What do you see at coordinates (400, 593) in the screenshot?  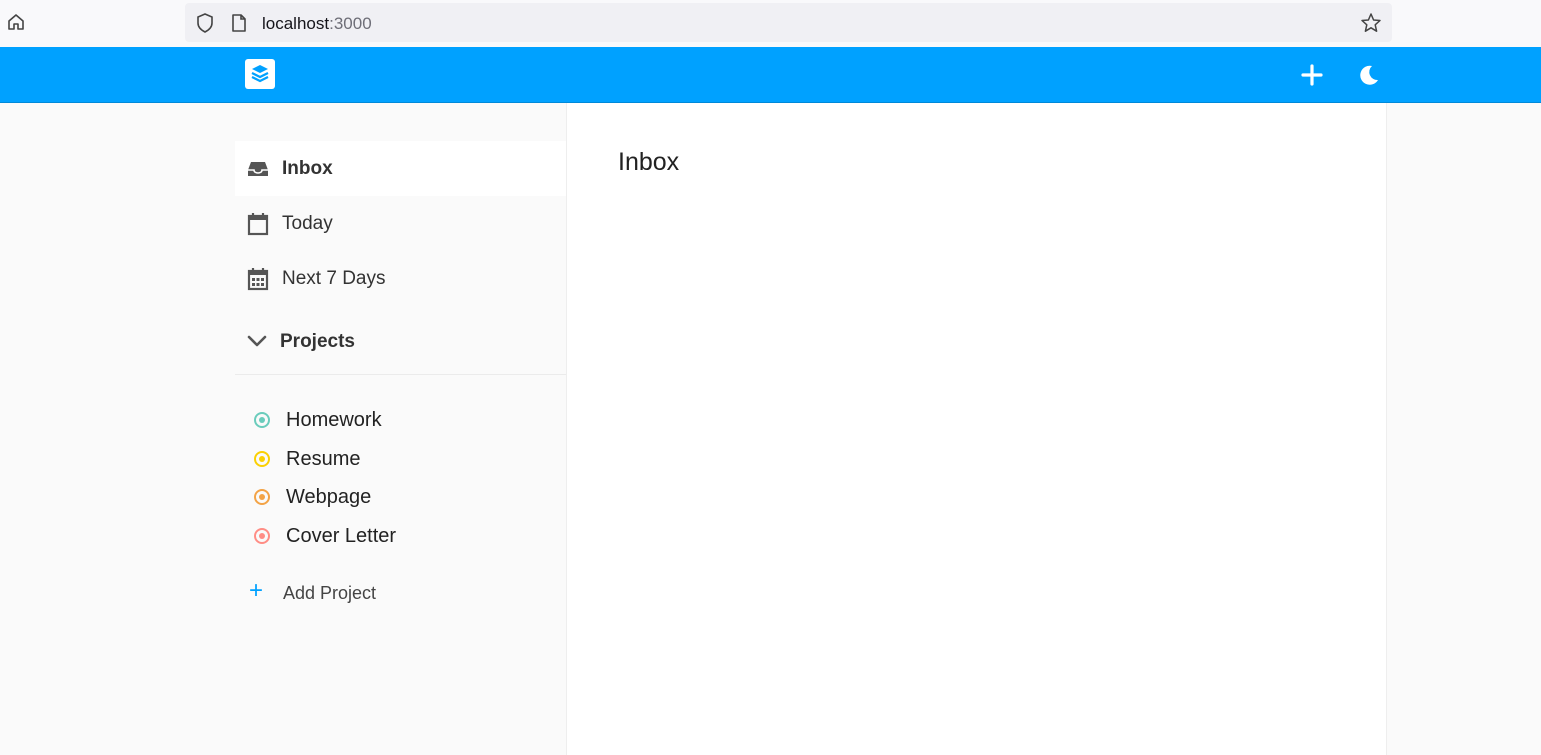 I see `add-project-button: + Add Project` at bounding box center [400, 593].